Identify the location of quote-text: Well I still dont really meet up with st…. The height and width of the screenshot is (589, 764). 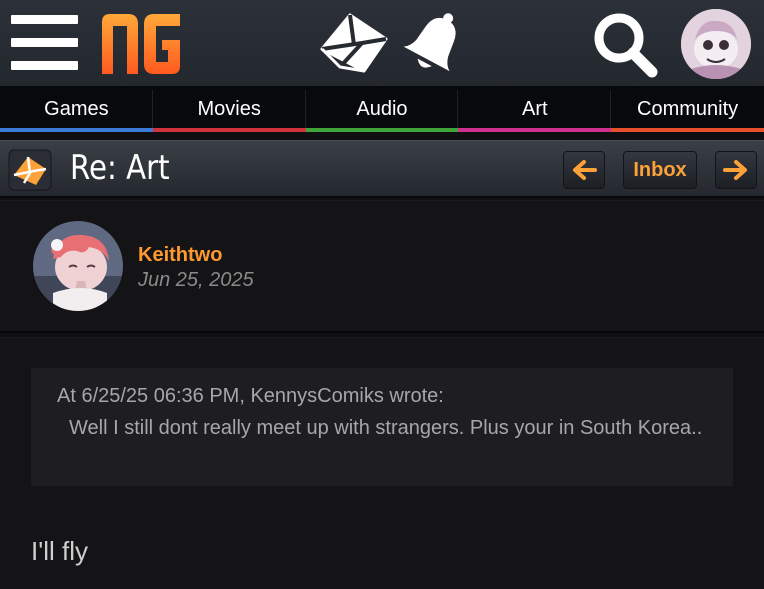
(386, 428).